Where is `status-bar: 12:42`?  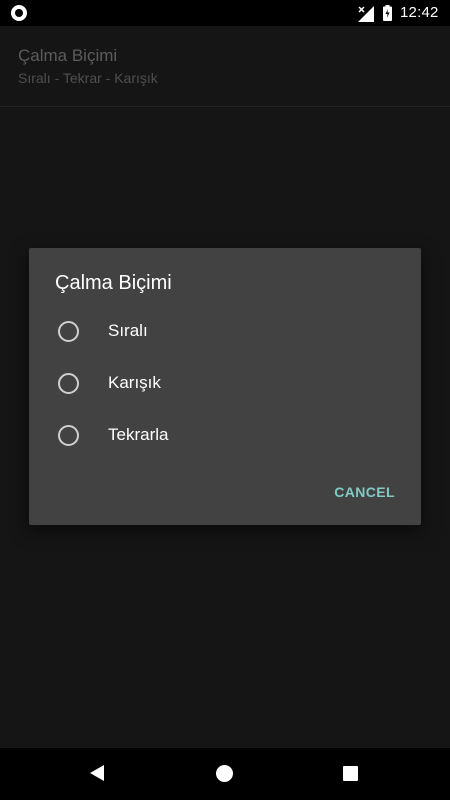
status-bar: 12:42 is located at coordinates (225, 13).